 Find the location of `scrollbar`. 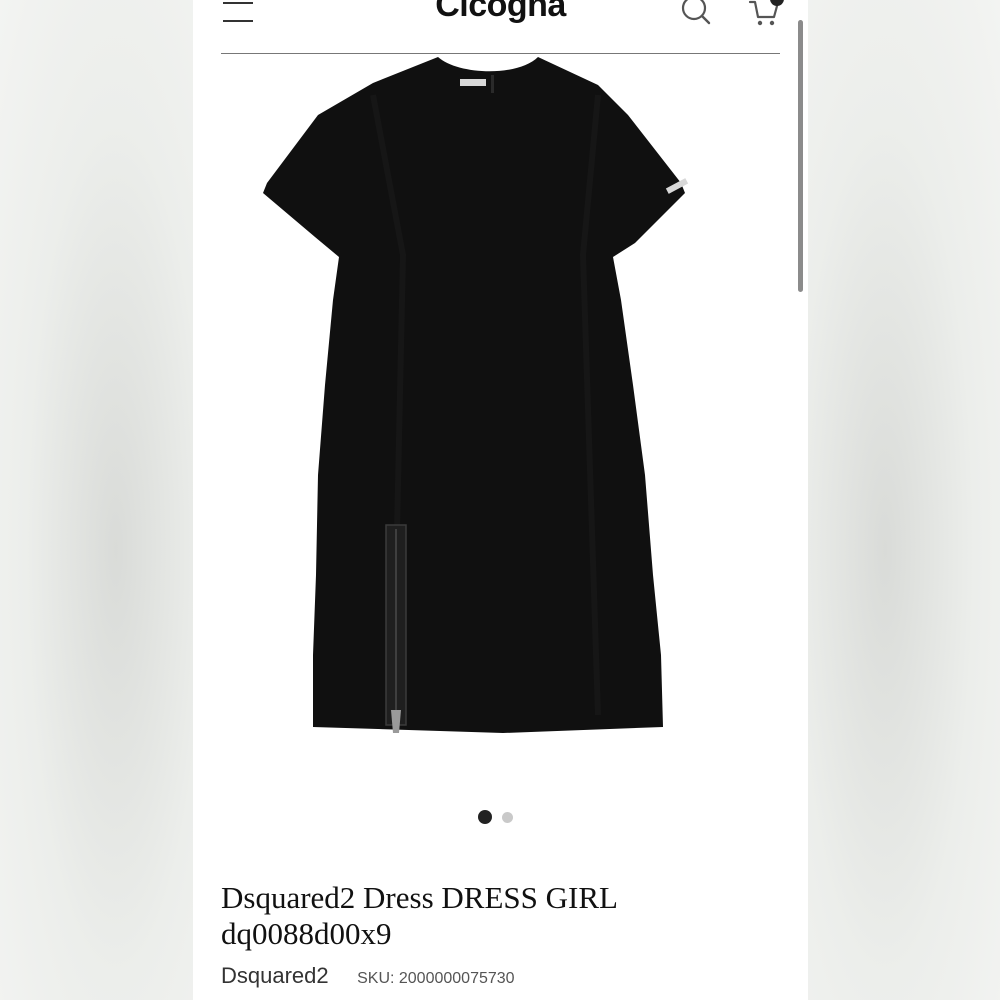

scrollbar is located at coordinates (800, 156).